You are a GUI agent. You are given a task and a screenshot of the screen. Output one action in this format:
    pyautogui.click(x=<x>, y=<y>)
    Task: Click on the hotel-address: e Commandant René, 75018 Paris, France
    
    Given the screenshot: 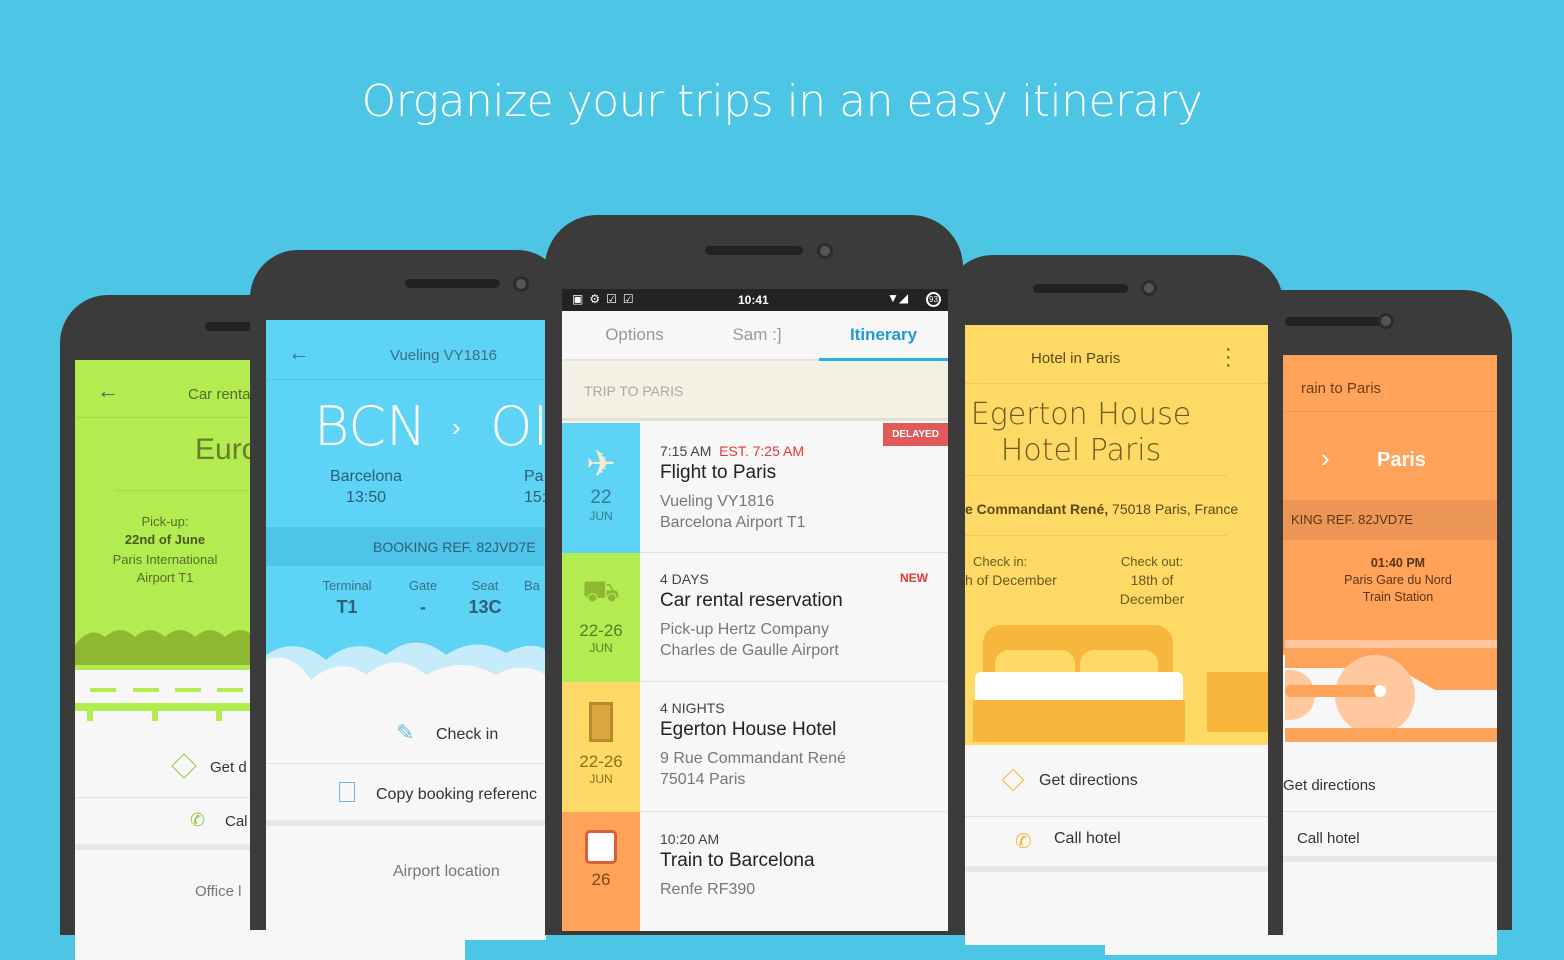 What is the action you would take?
    pyautogui.click(x=1102, y=509)
    